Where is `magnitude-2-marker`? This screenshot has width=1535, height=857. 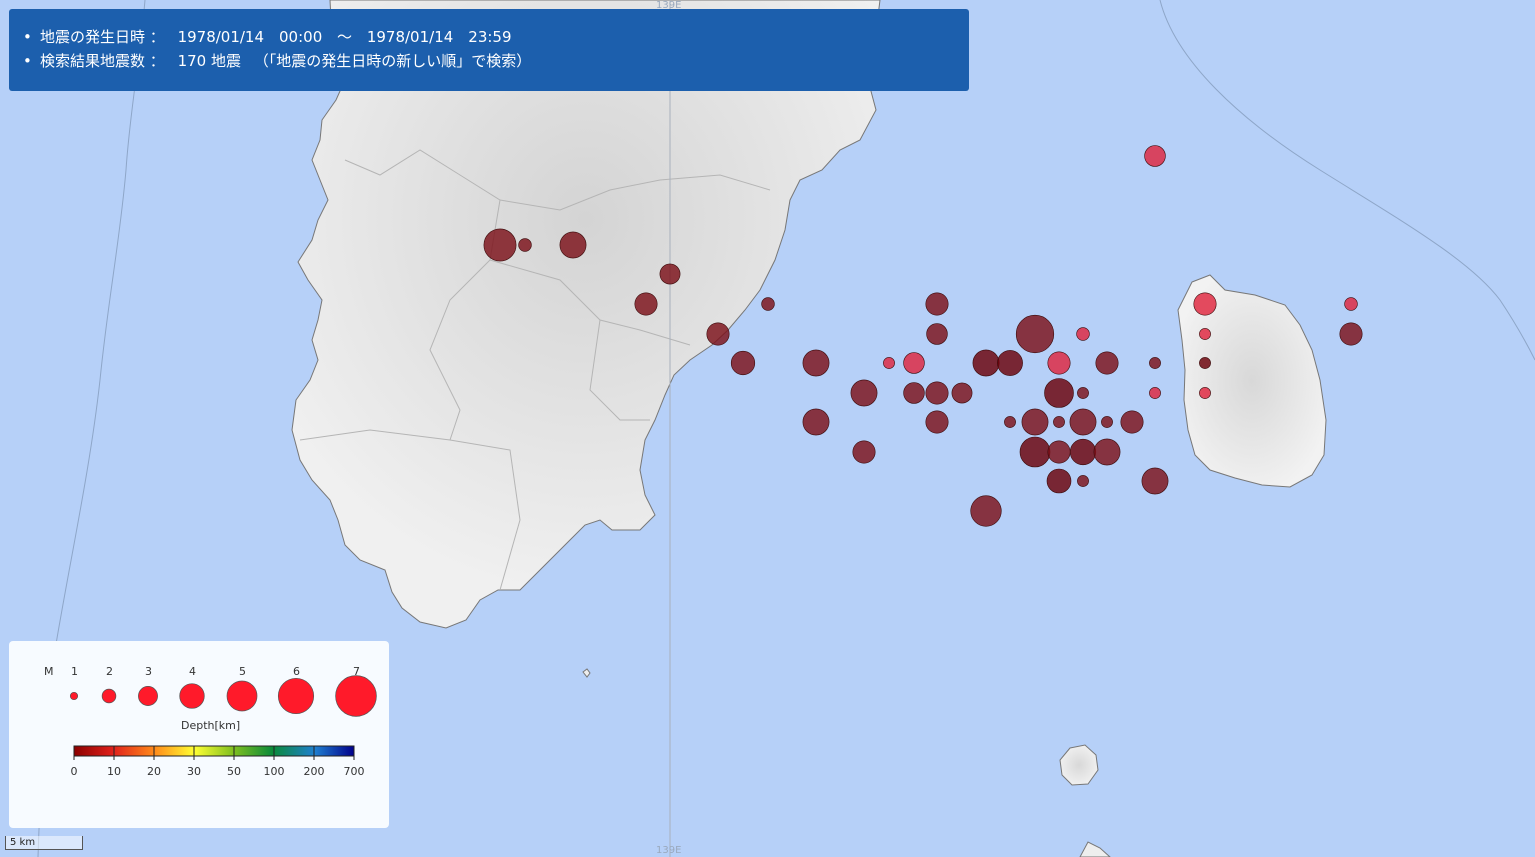 magnitude-2-marker is located at coordinates (109, 696).